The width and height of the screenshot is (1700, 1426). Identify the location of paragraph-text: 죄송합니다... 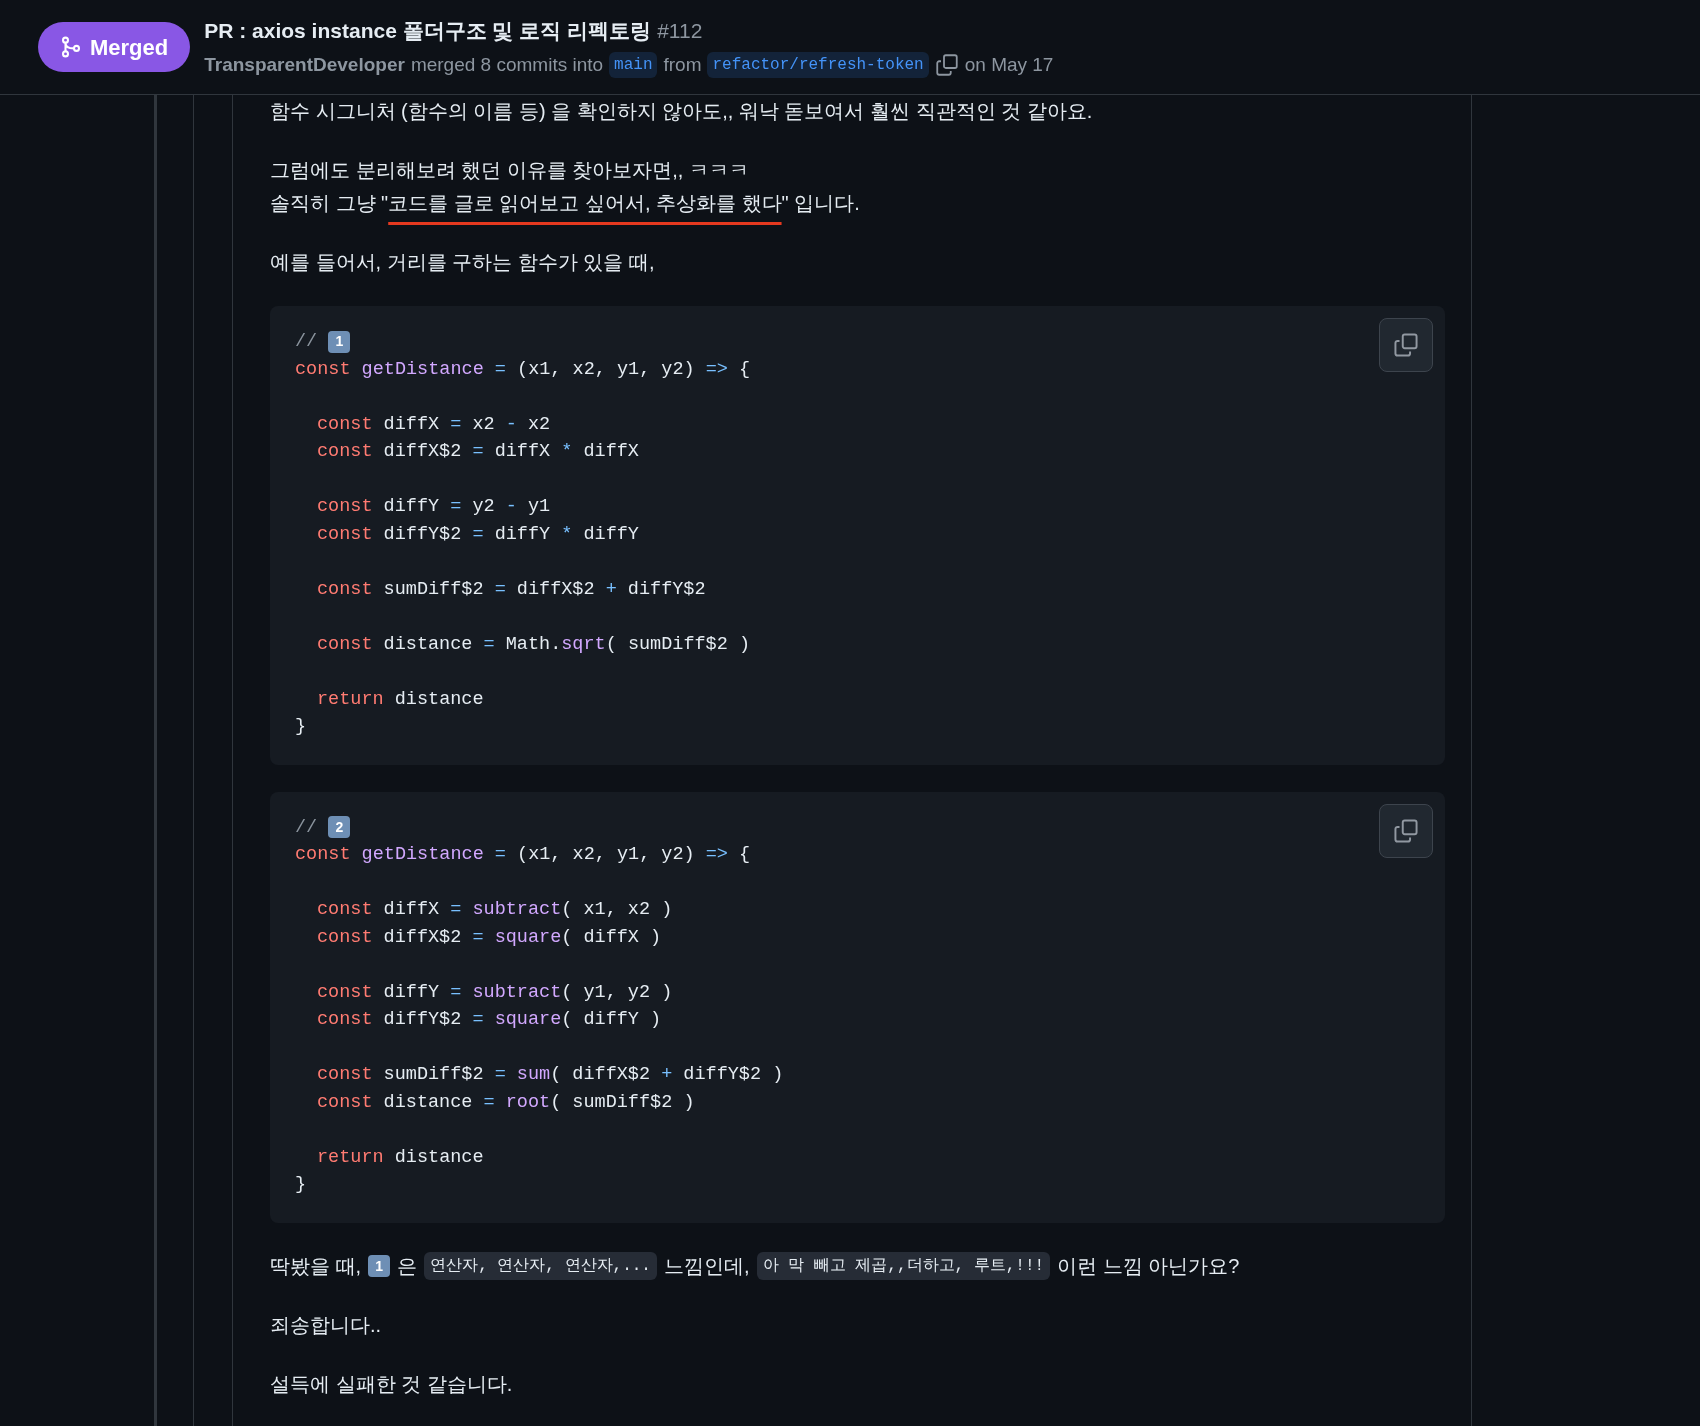
(326, 1325).